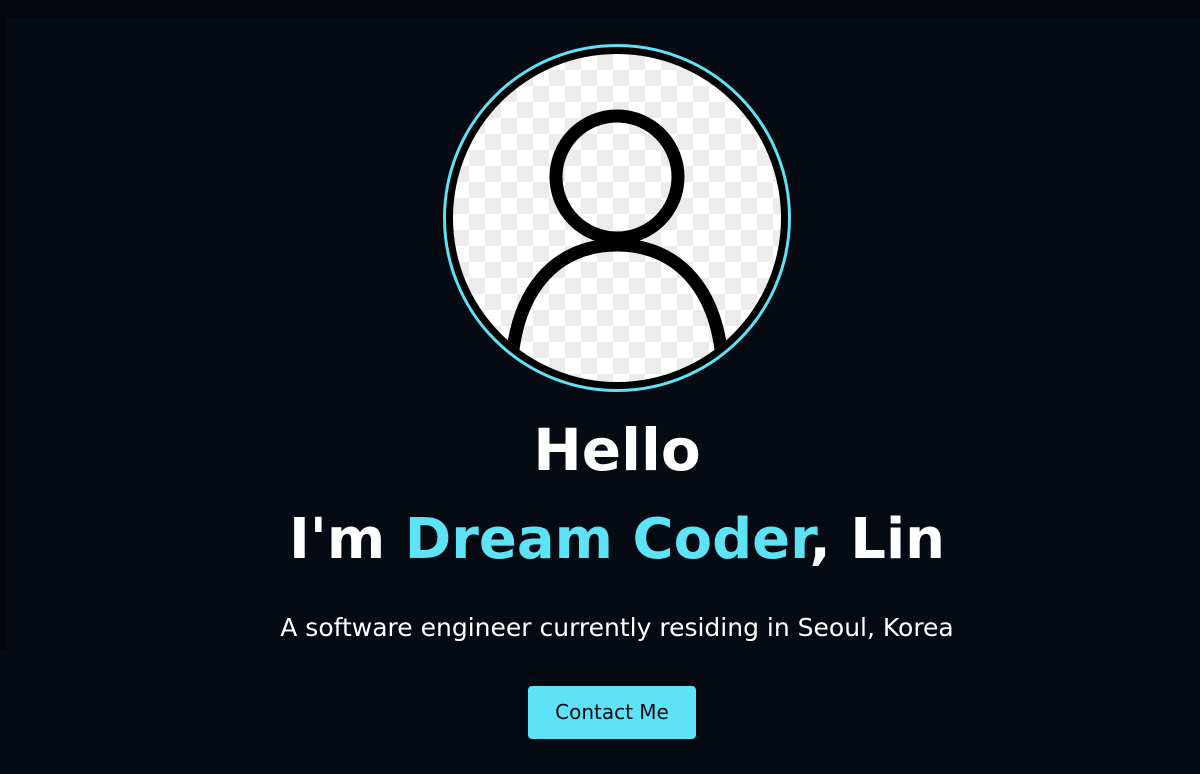  Describe the element at coordinates (612, 712) in the screenshot. I see `contact-me-button: Contact Me` at that location.